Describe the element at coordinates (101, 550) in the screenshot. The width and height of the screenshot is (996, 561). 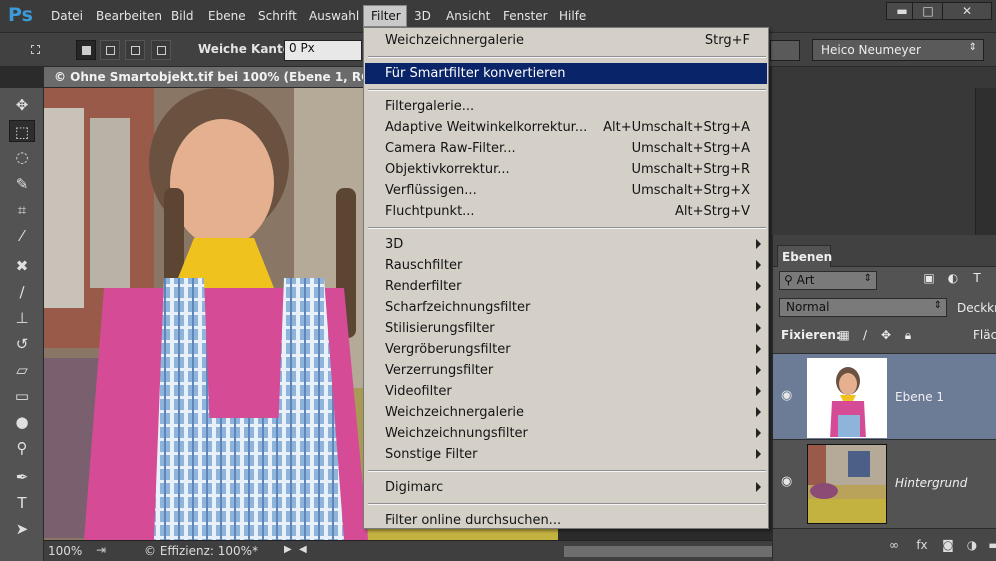
I see `export-icon: ⇥` at that location.